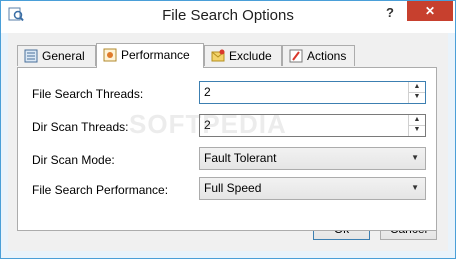 The image size is (456, 259). What do you see at coordinates (233, 188) in the screenshot?
I see `file-search-performance-value: Full Speed` at bounding box center [233, 188].